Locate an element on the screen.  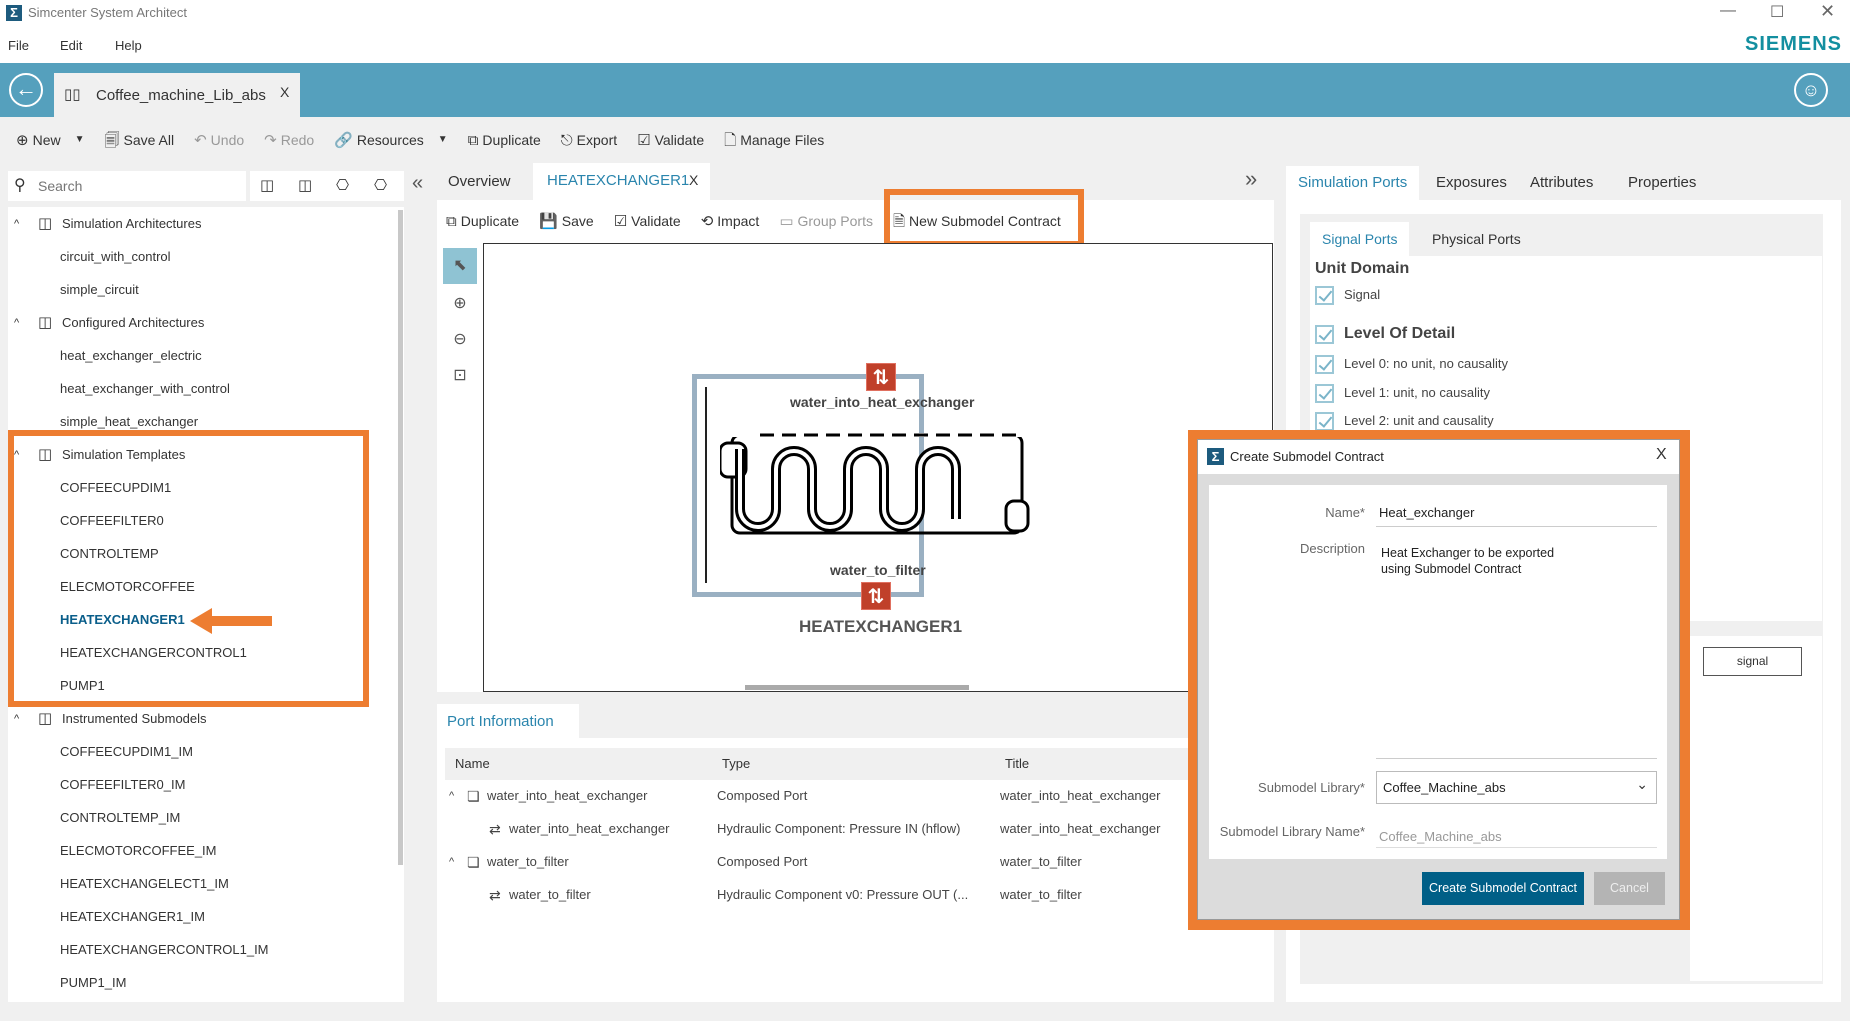
bottom-port-icon: ⇅ is located at coordinates (876, 596).